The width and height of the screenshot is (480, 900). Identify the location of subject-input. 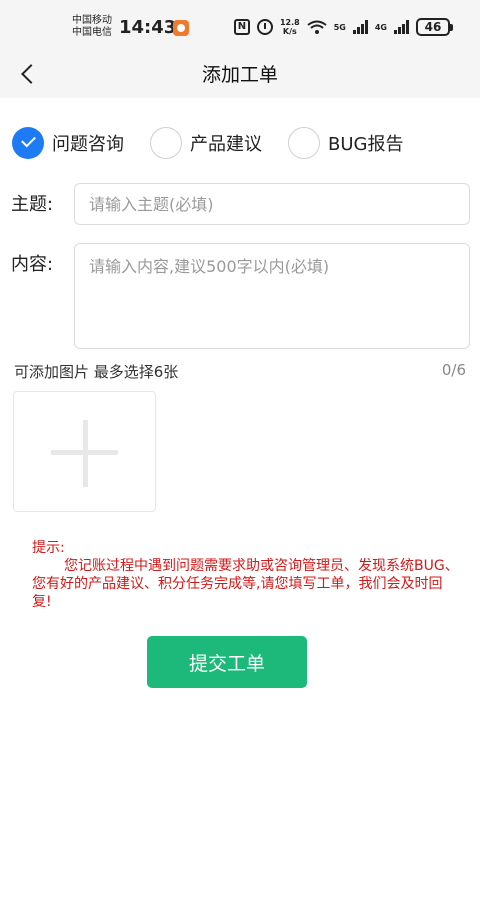
(272, 204).